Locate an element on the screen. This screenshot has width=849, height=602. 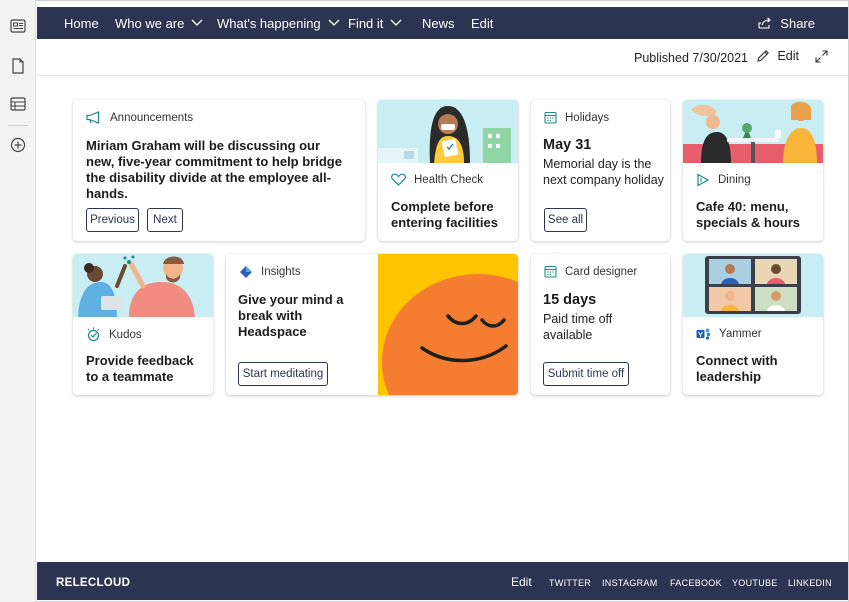
card-title: Give your mind a break with Headspace is located at coordinates (291, 315).